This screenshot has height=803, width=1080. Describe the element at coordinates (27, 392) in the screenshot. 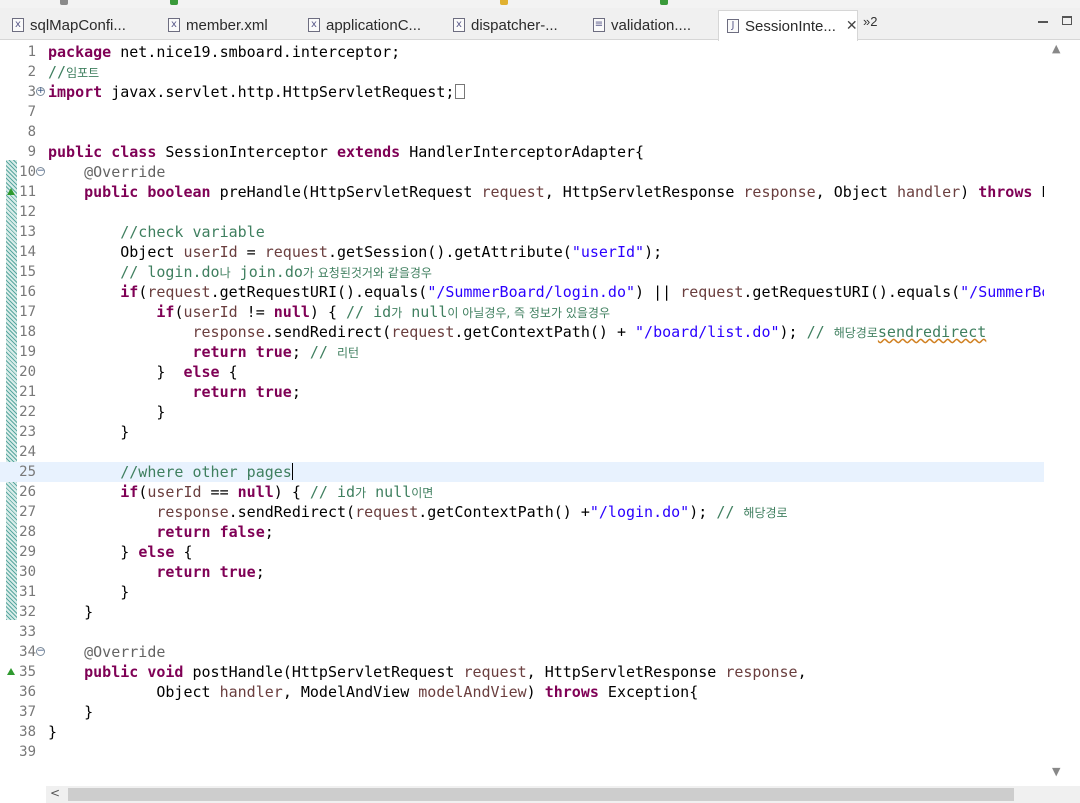

I see `line-number: 21` at that location.